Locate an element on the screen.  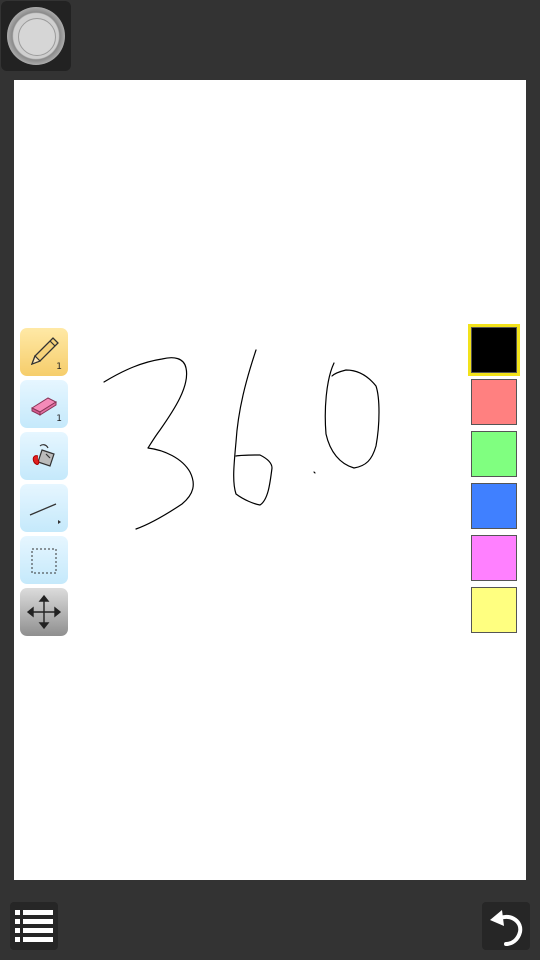
move-arrows-icon is located at coordinates (44, 612).